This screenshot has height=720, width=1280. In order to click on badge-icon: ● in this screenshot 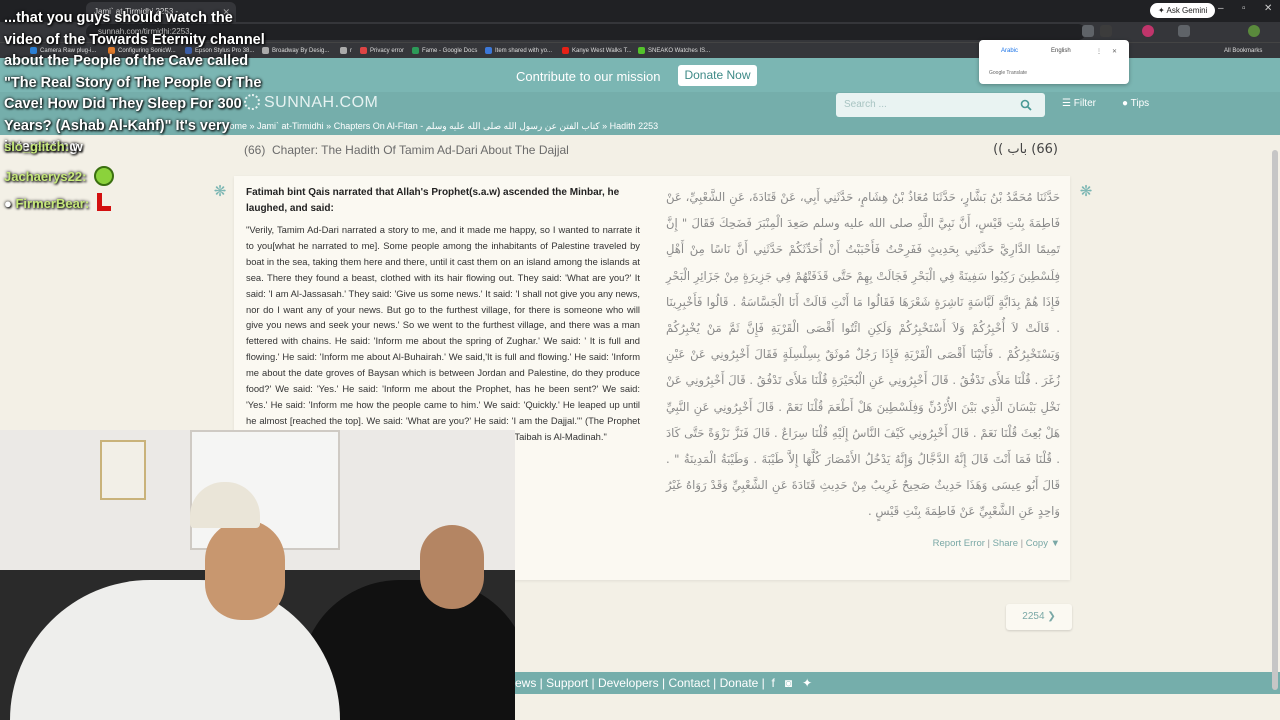, I will do `click(8, 203)`.